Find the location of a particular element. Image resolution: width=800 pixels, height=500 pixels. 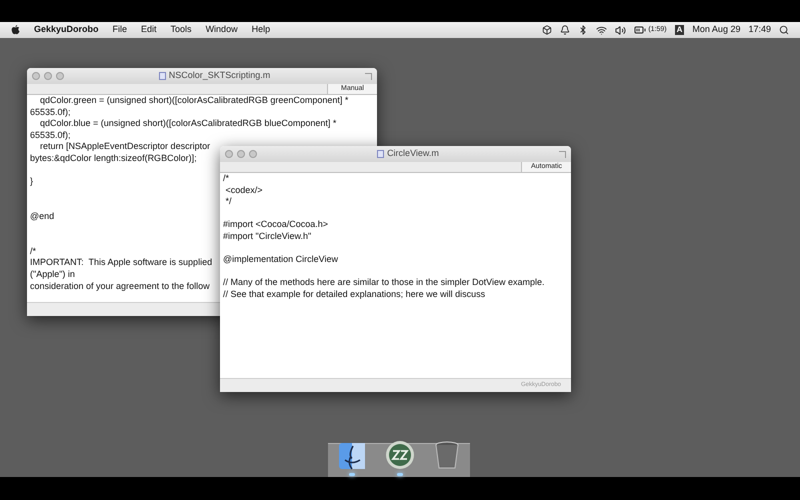

trash-icon is located at coordinates (447, 455).